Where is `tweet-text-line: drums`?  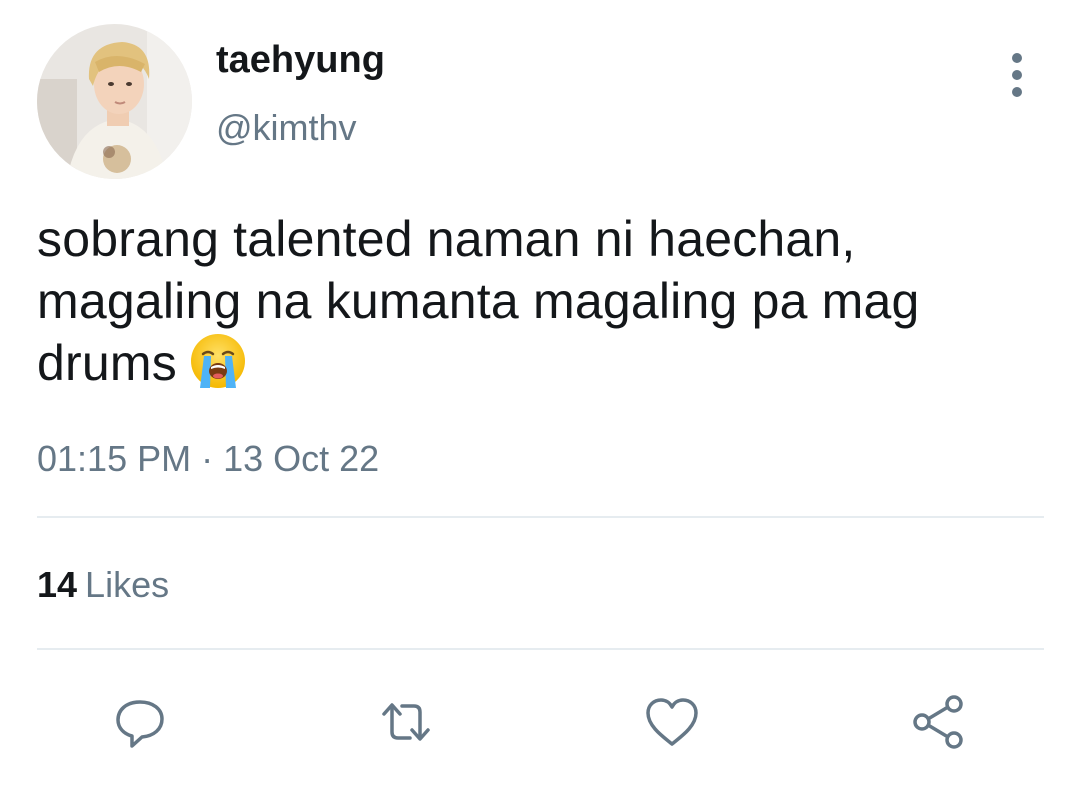
tweet-text-line: drums is located at coordinates (107, 363).